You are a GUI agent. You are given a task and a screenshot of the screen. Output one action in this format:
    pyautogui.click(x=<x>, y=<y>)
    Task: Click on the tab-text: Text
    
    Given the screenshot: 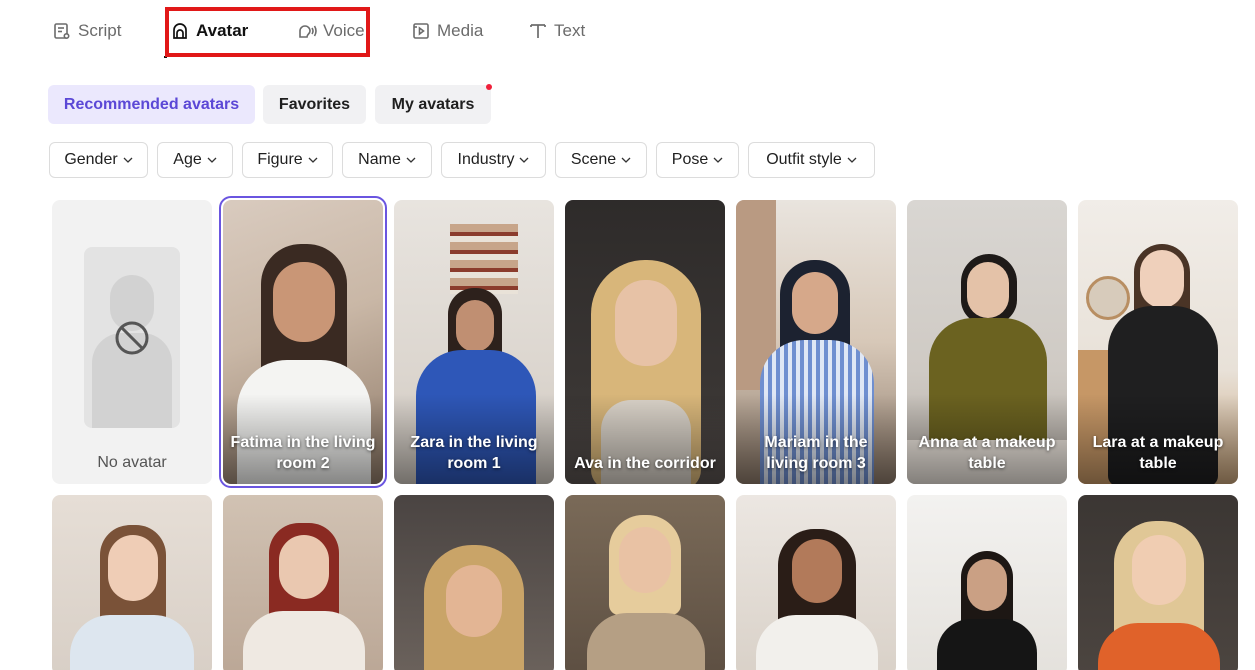 What is the action you would take?
    pyautogui.click(x=556, y=31)
    